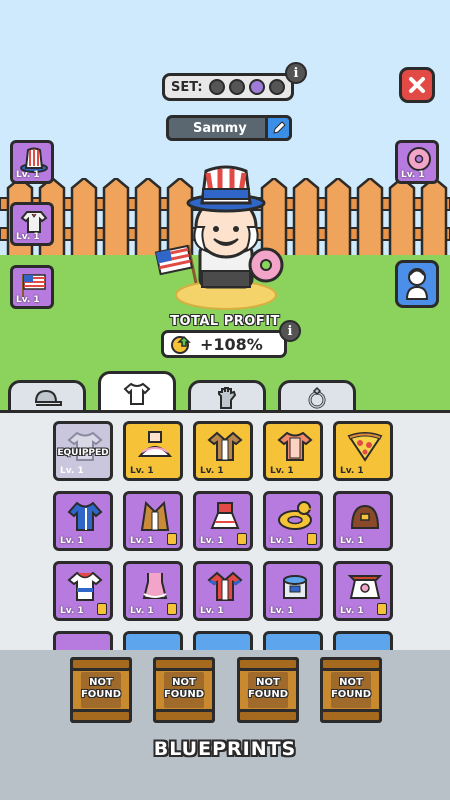 This screenshot has width=450, height=800. I want to click on edit-name-button, so click(278, 128).